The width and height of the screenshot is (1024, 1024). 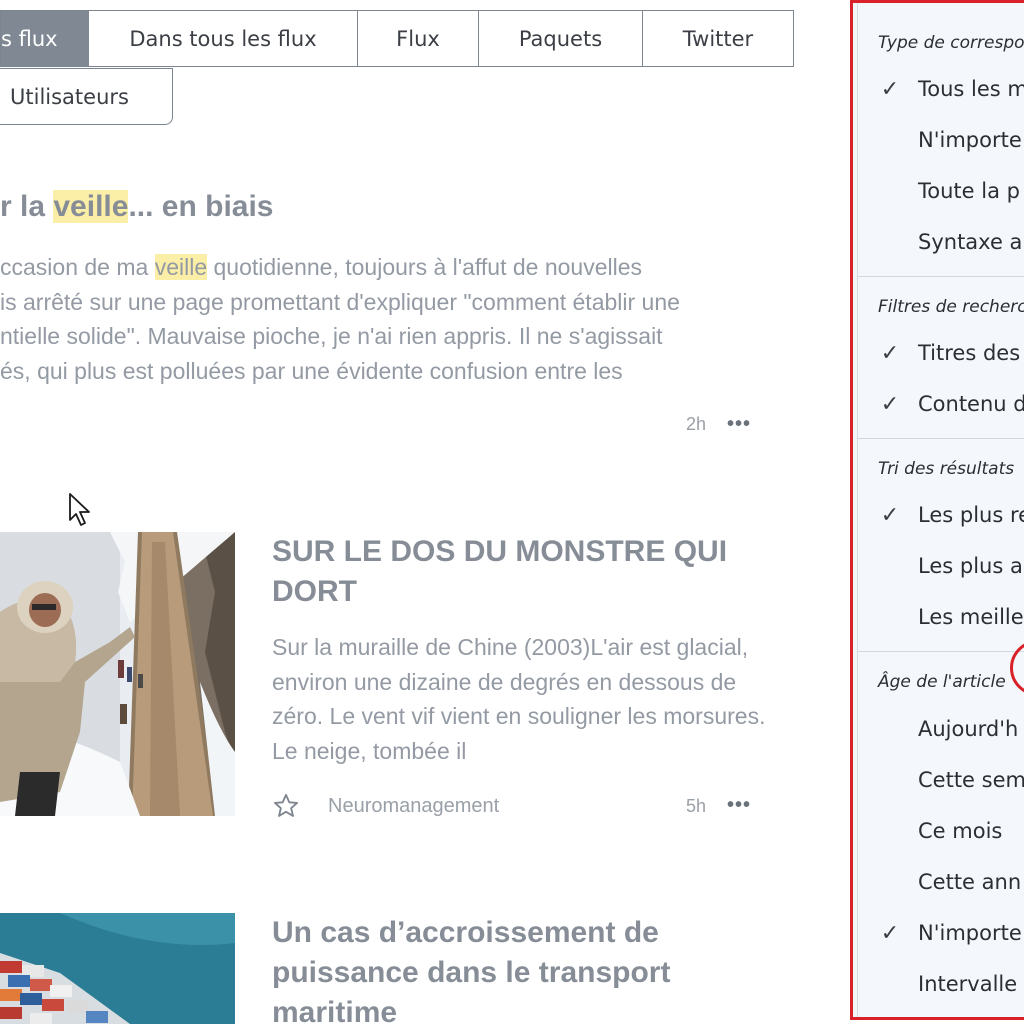 I want to click on option-best: Les meille, so click(x=941, y=617).